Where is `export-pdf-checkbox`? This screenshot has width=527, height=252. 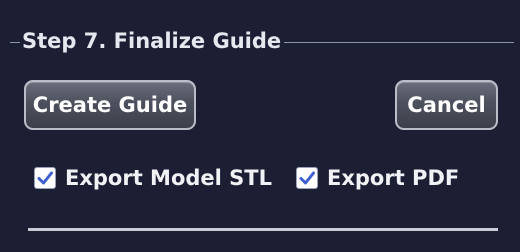
export-pdf-checkbox is located at coordinates (307, 178).